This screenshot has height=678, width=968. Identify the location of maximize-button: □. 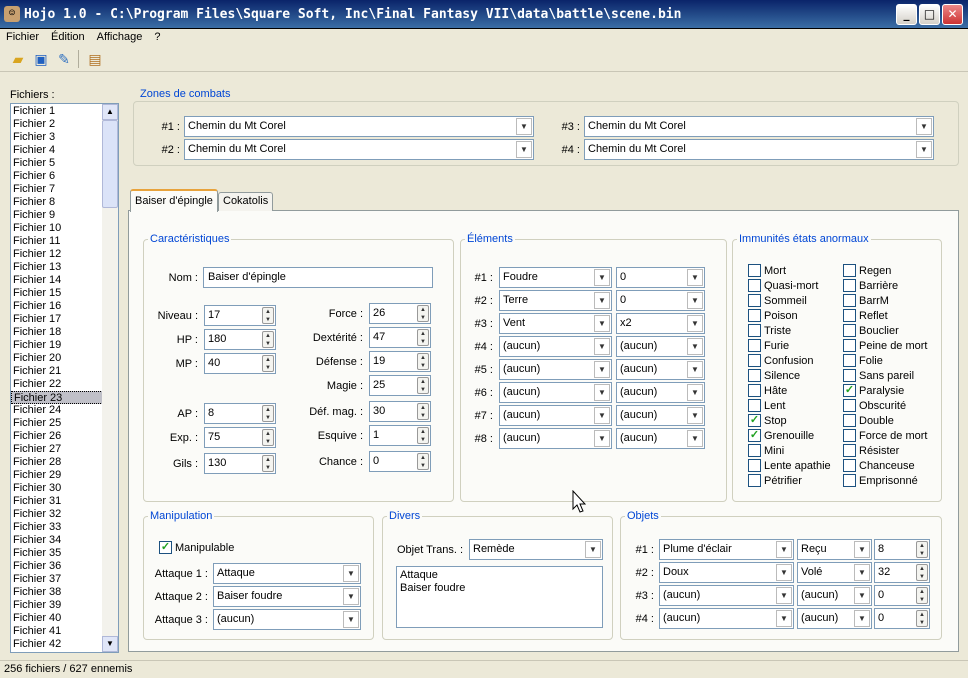
(929, 14).